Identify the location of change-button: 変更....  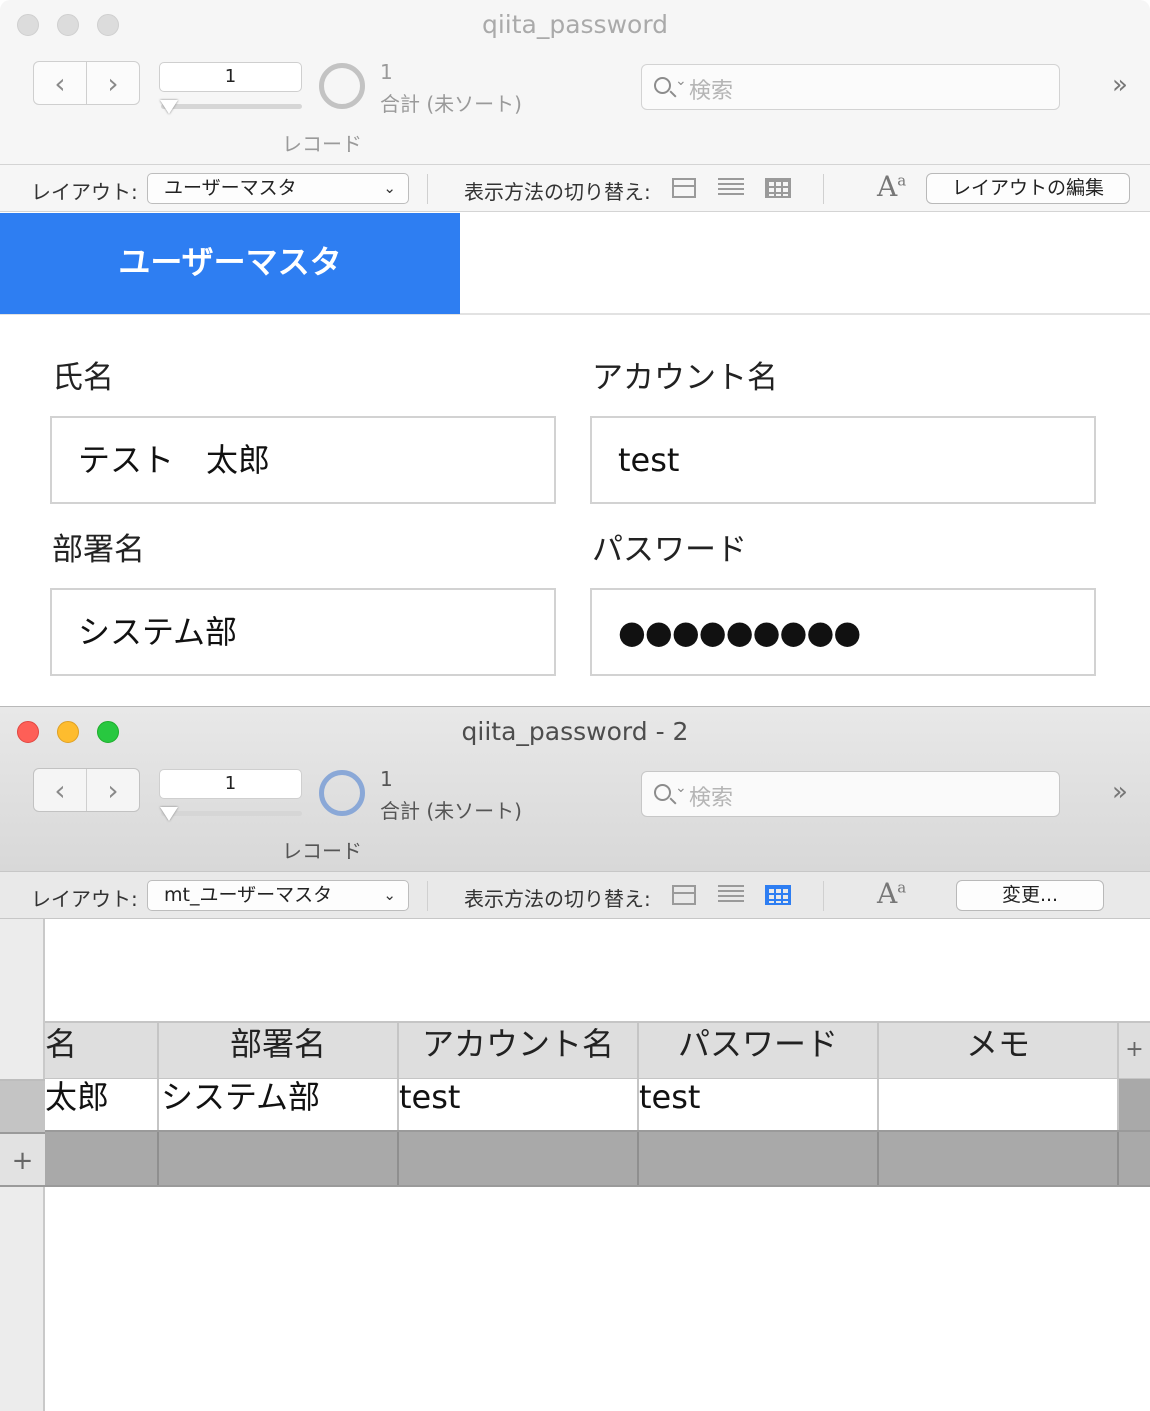
(1030, 895).